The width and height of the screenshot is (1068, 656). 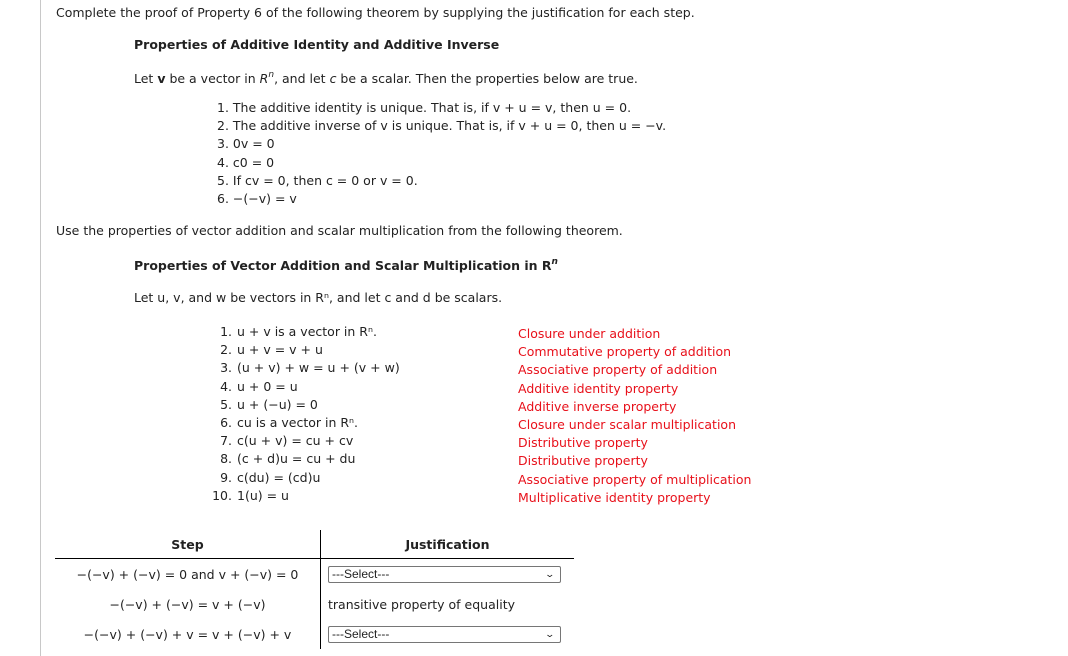 I want to click on property-name: Commutative property of addition, so click(x=625, y=352).